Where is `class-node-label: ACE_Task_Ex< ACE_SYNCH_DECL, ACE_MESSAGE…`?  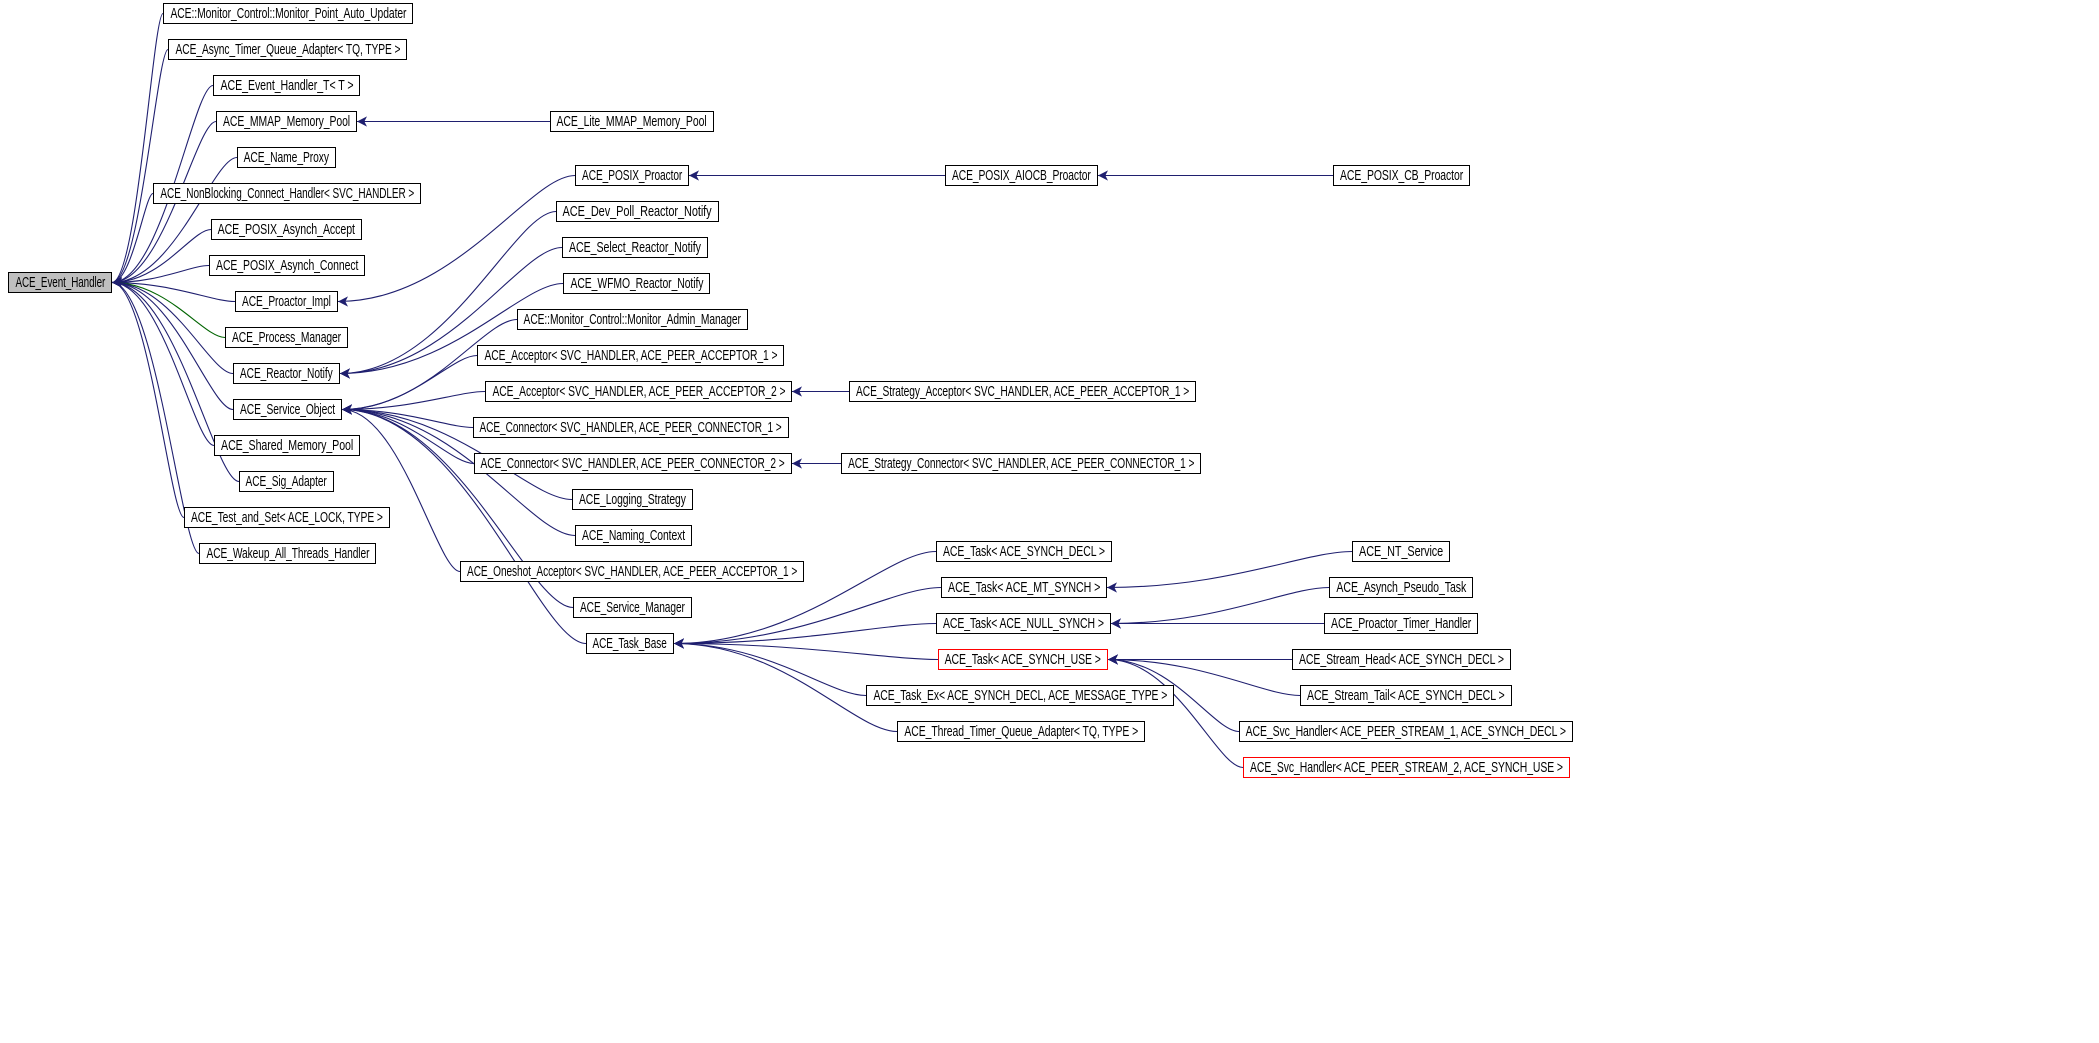
class-node-label: ACE_Task_Ex< ACE_SYNCH_DECL, ACE_MESSAGE… is located at coordinates (1020, 695).